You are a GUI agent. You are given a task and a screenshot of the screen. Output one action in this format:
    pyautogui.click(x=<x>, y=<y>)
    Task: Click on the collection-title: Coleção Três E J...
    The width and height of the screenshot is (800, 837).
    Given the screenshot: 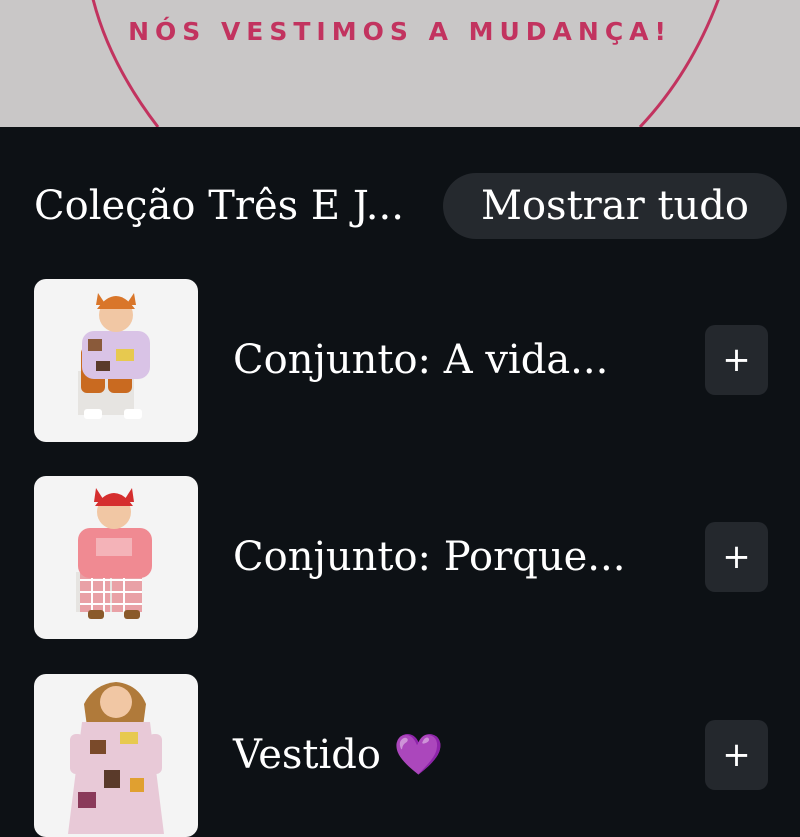 What is the action you would take?
    pyautogui.click(x=219, y=206)
    